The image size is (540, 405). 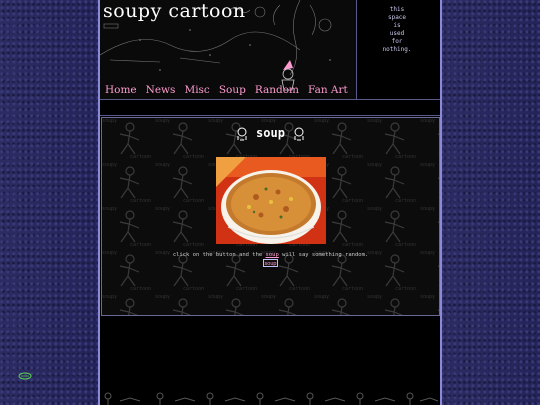 What do you see at coordinates (270, 115) in the screenshot?
I see `panel-divider` at bounding box center [270, 115].